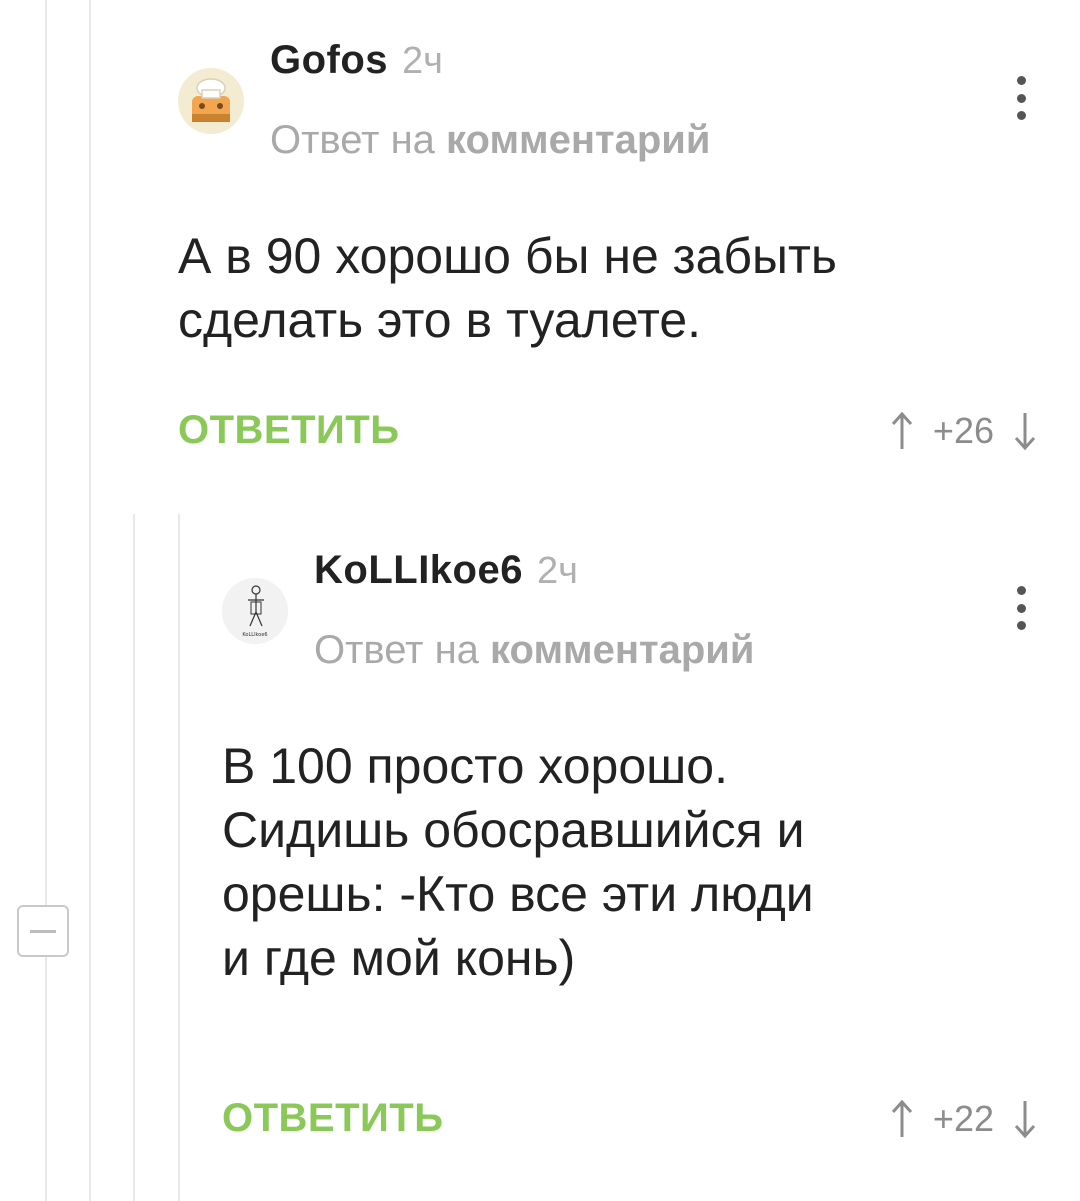 The width and height of the screenshot is (1080, 1201). I want to click on chef-hat-toaster-icon, so click(211, 101).